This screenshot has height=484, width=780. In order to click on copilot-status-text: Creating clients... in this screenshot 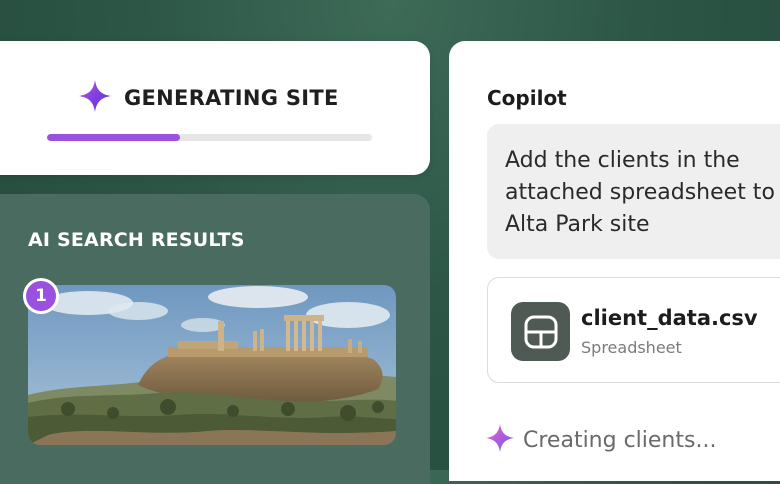, I will do `click(620, 440)`.